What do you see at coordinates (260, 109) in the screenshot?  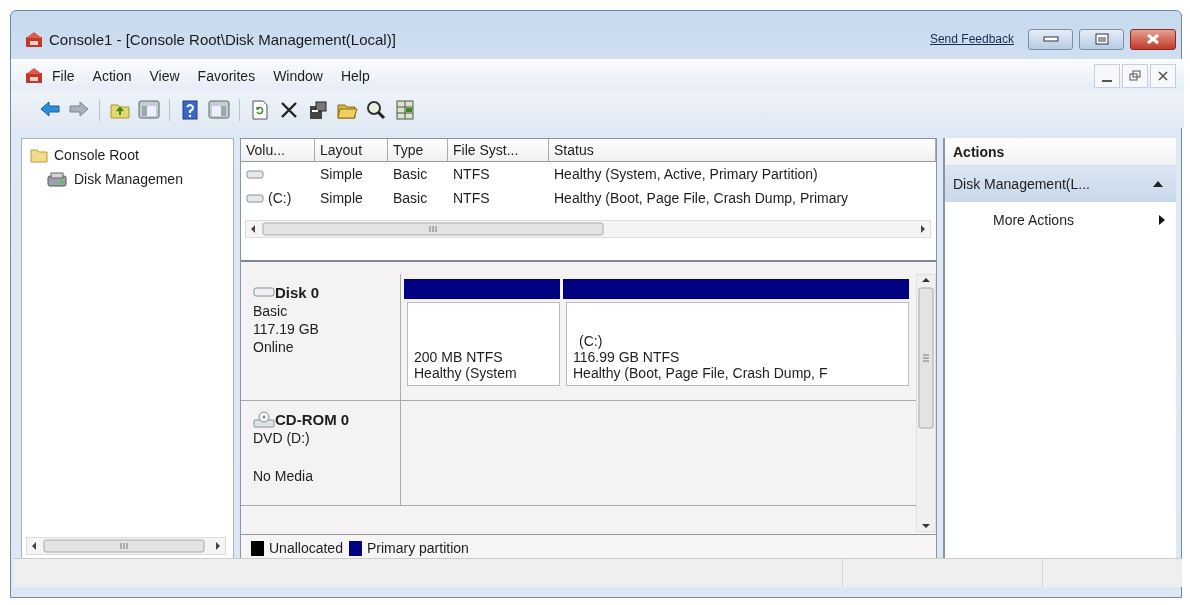 I see `document-refresh-icon` at bounding box center [260, 109].